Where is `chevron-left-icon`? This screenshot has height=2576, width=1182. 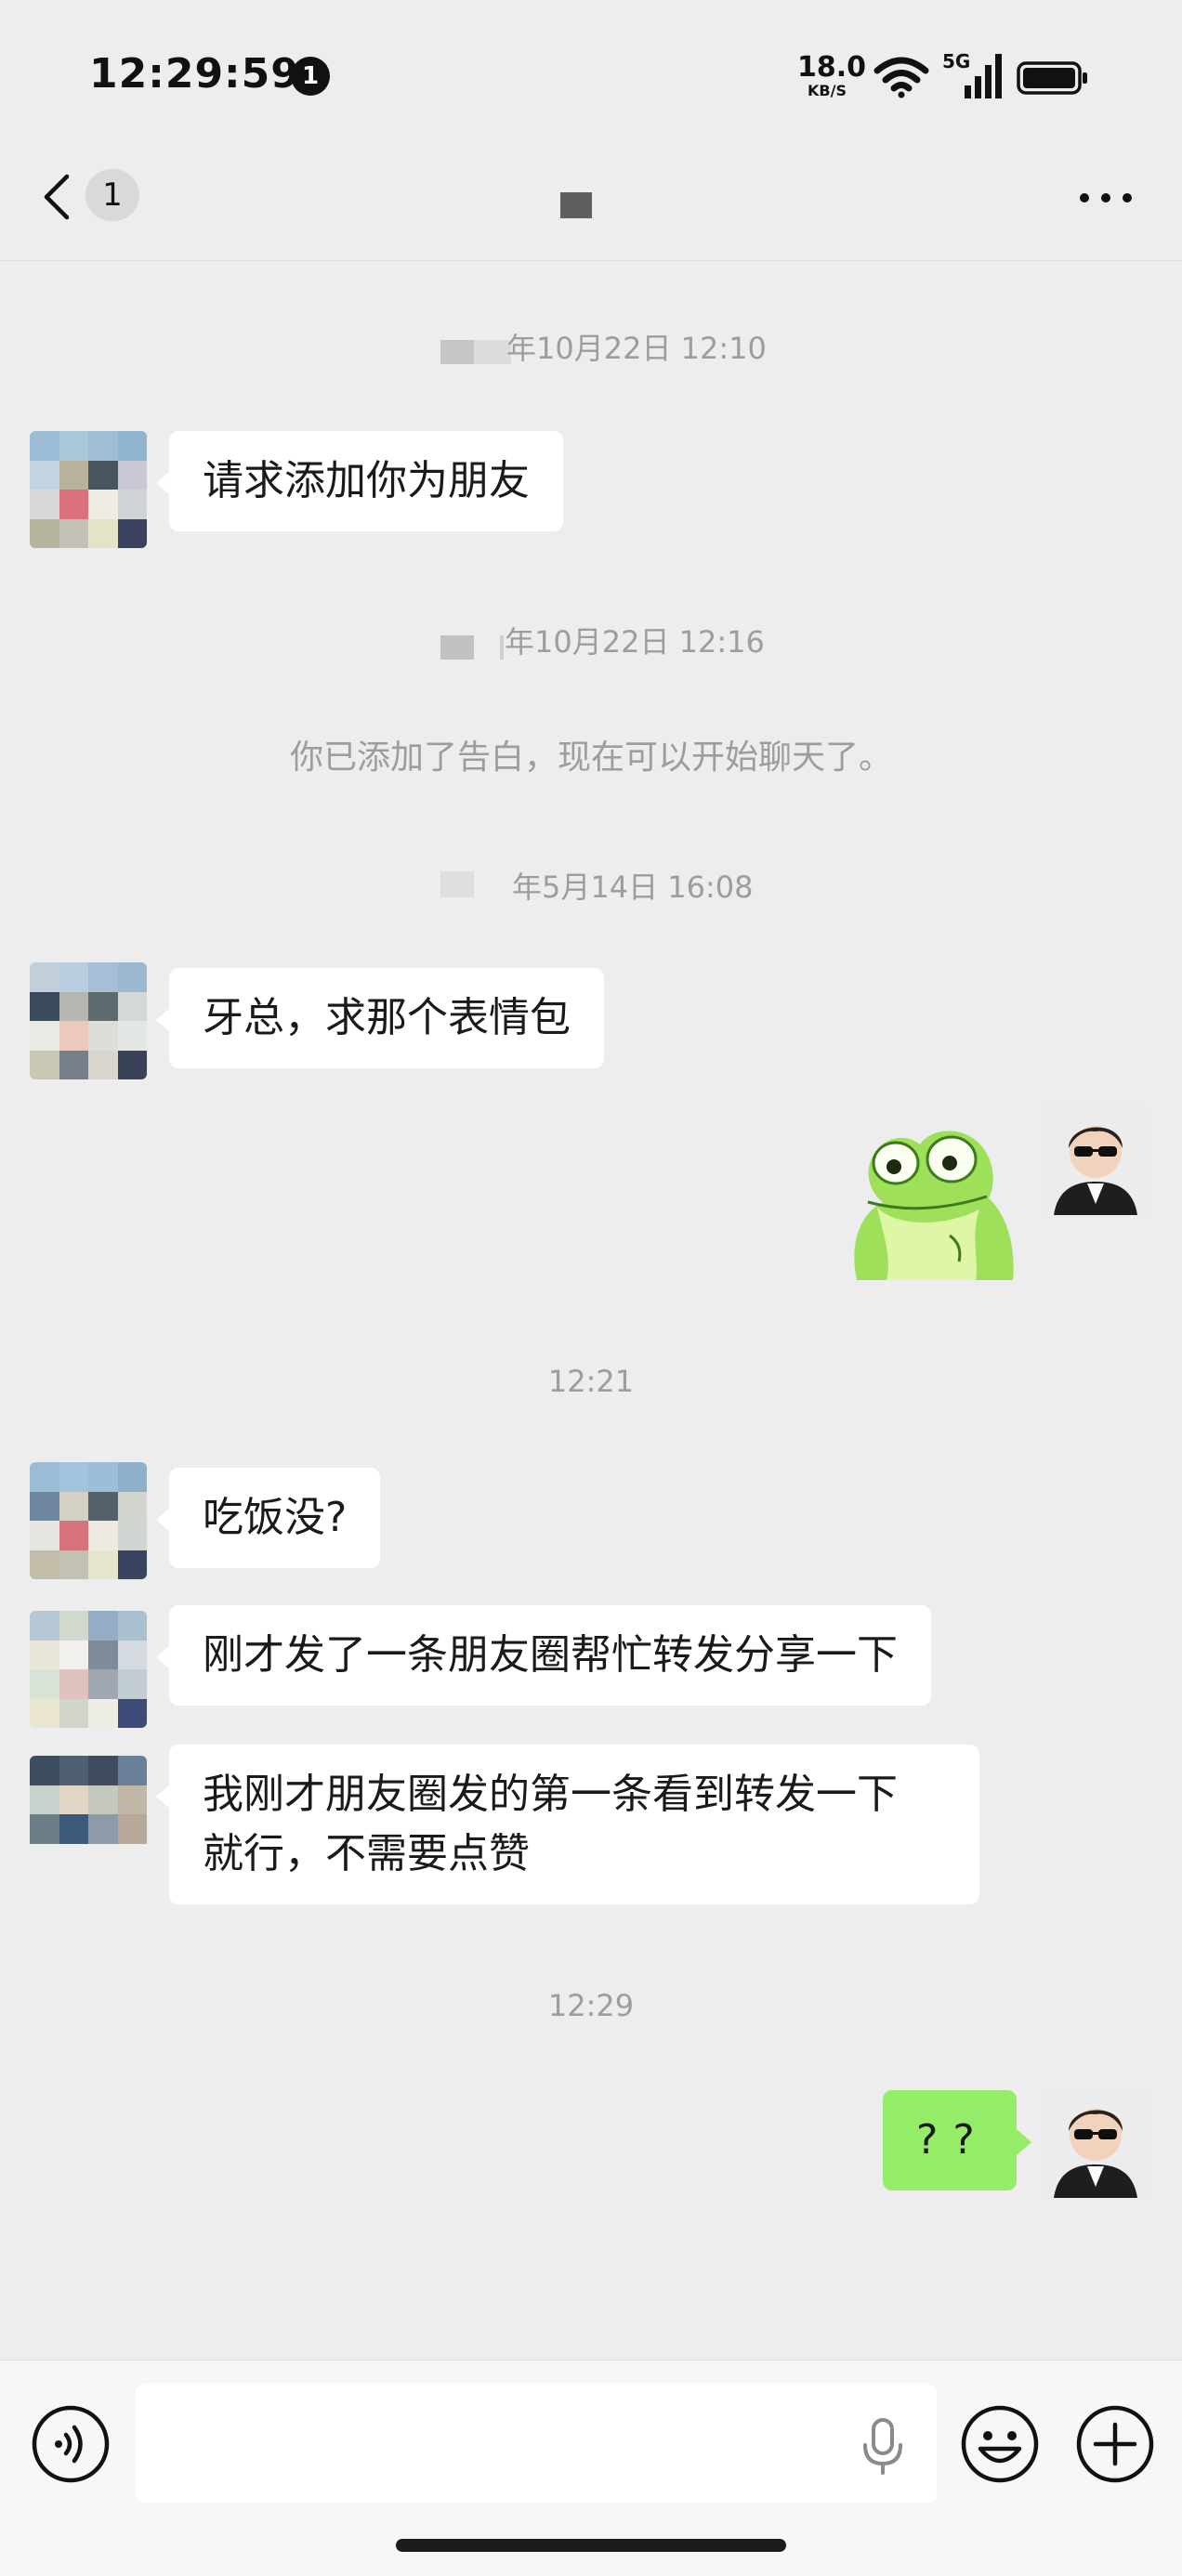
chevron-left-icon is located at coordinates (57, 197).